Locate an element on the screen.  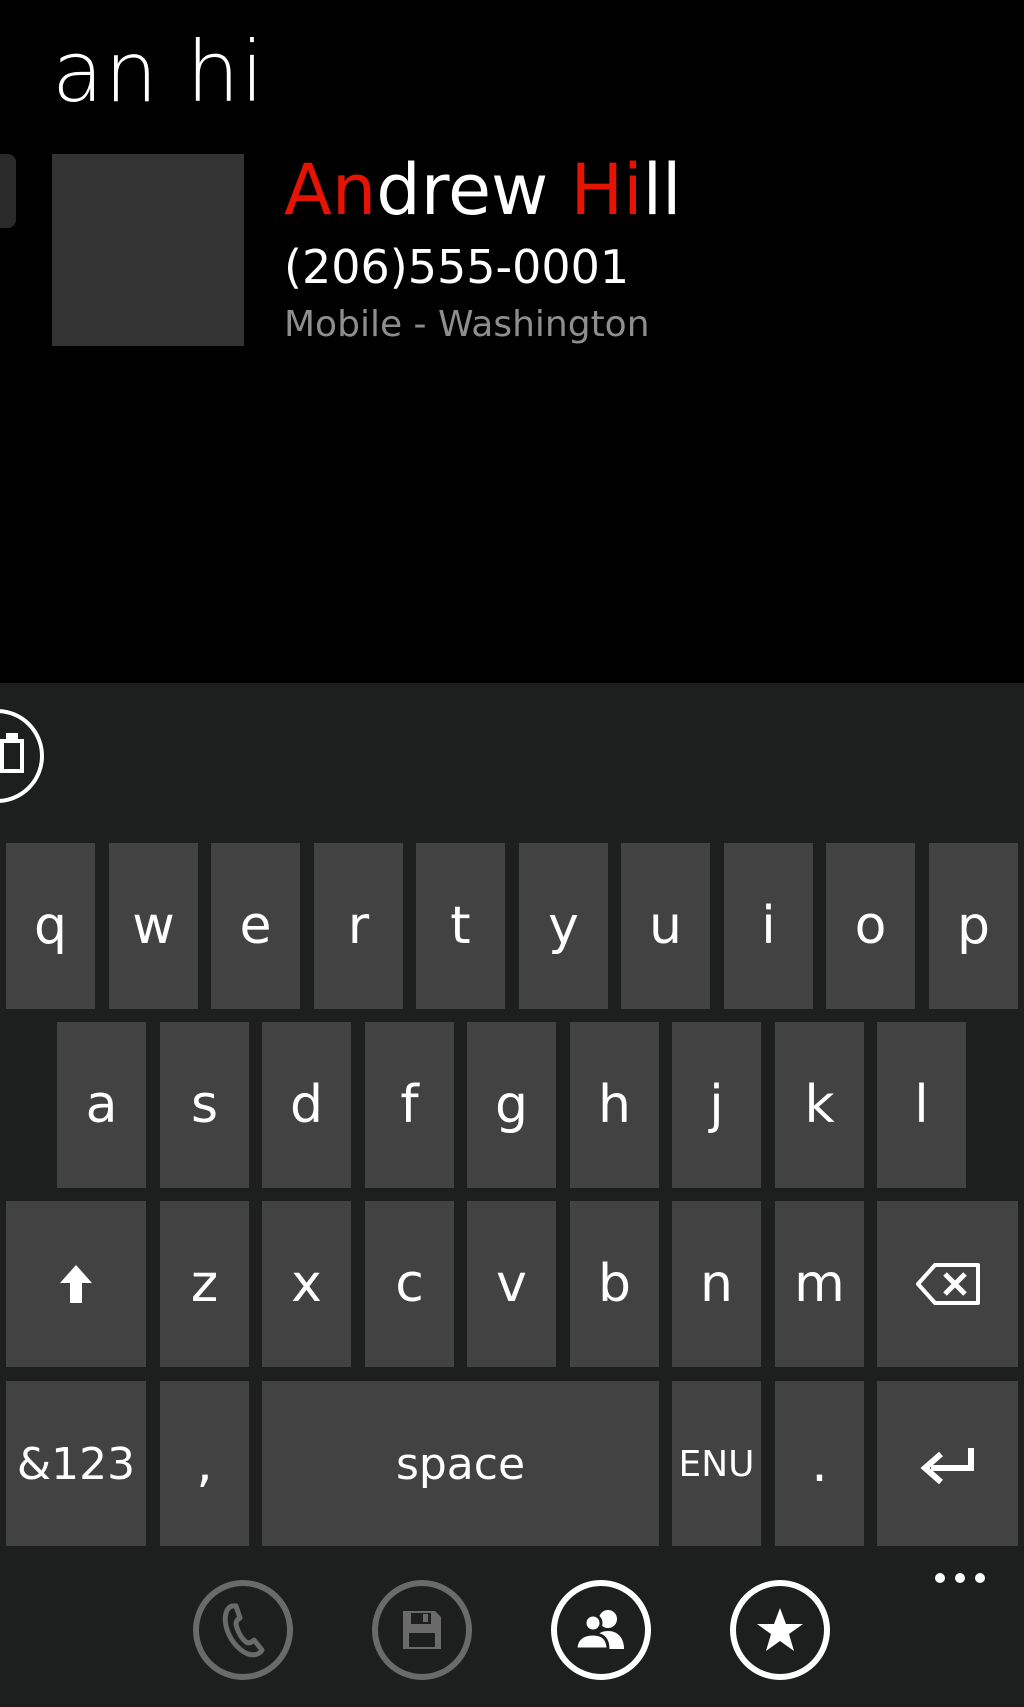
contact-name: Andrew Hill is located at coordinates (483, 190).